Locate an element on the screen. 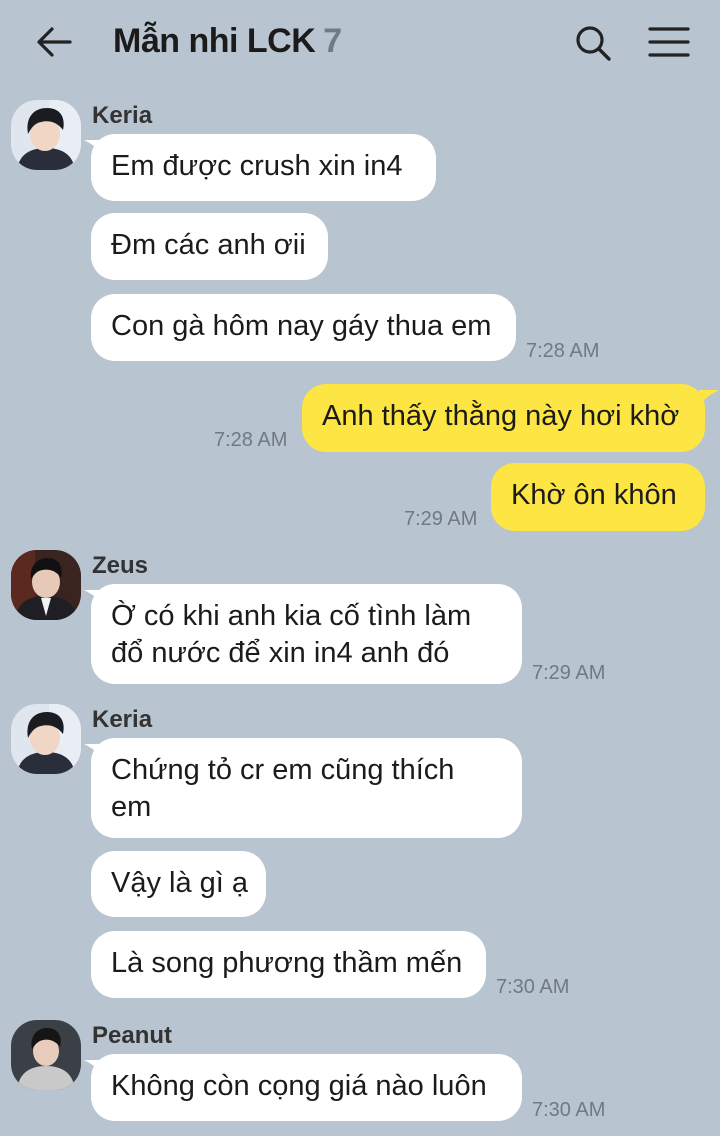  menu-button is located at coordinates (669, 43).